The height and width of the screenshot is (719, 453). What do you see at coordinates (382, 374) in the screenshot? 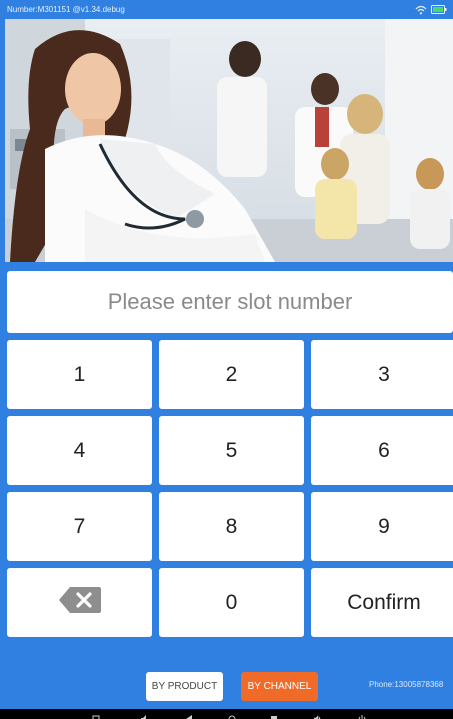
I see `key-3: 3` at bounding box center [382, 374].